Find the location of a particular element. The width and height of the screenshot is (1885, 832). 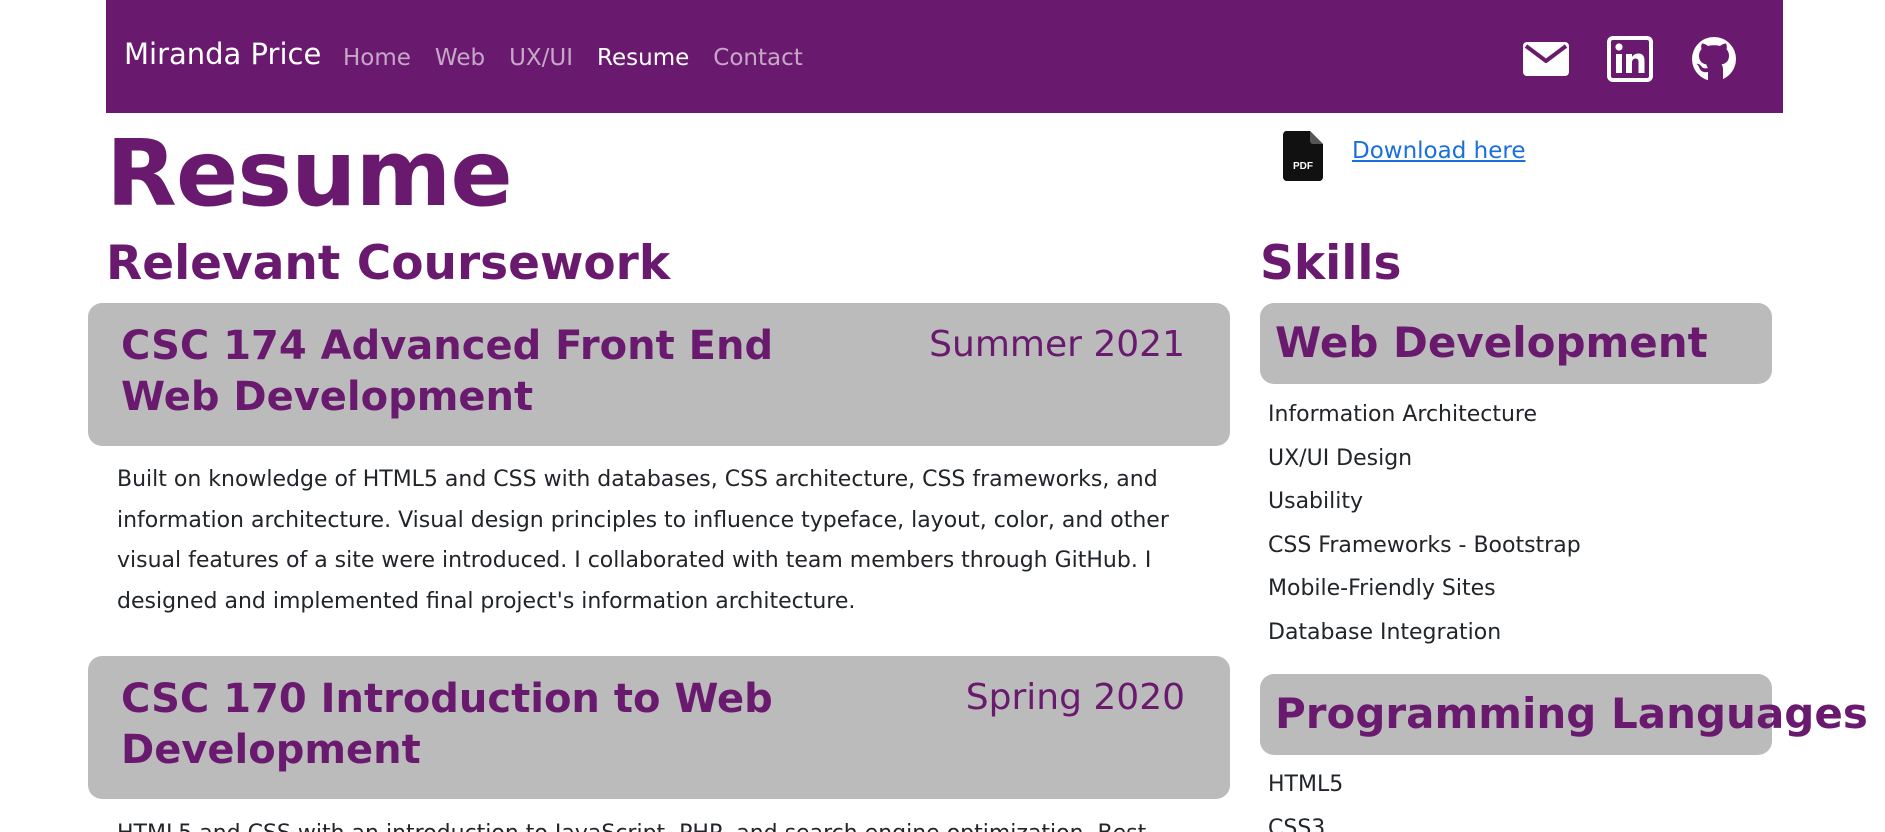

coursework-heading: Relevant Coursework is located at coordinates (388, 263).